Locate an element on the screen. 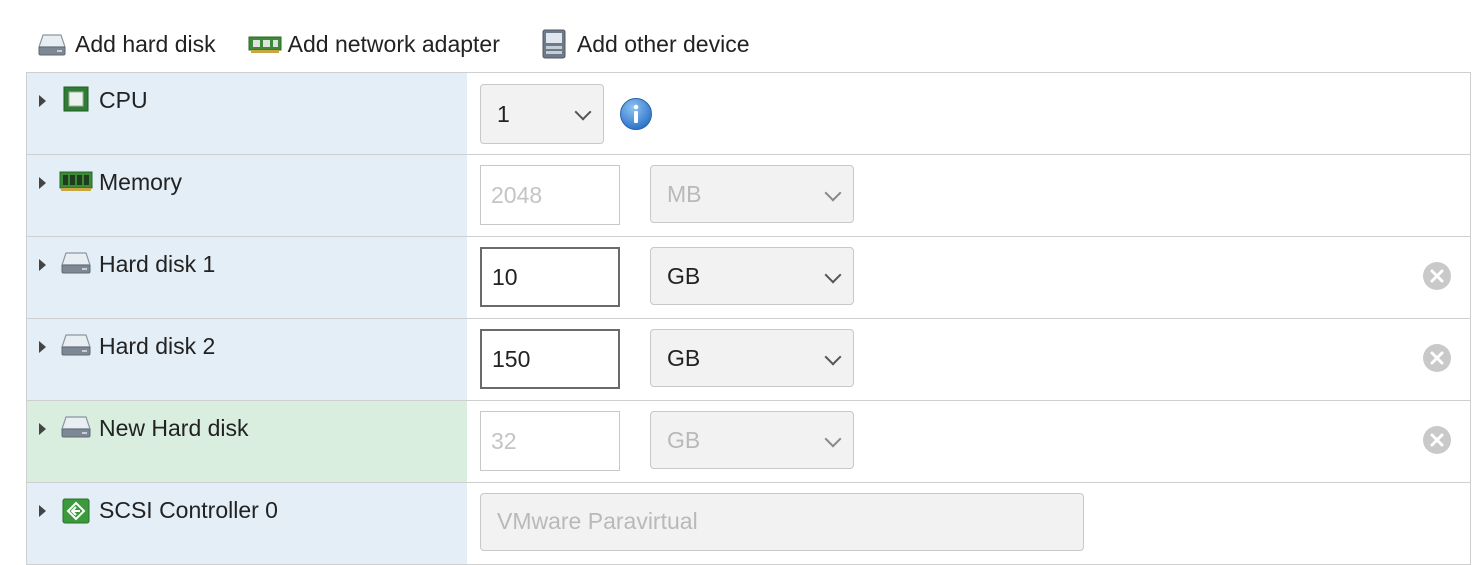  hard-disk-2-unit-value: GB is located at coordinates (684, 357).